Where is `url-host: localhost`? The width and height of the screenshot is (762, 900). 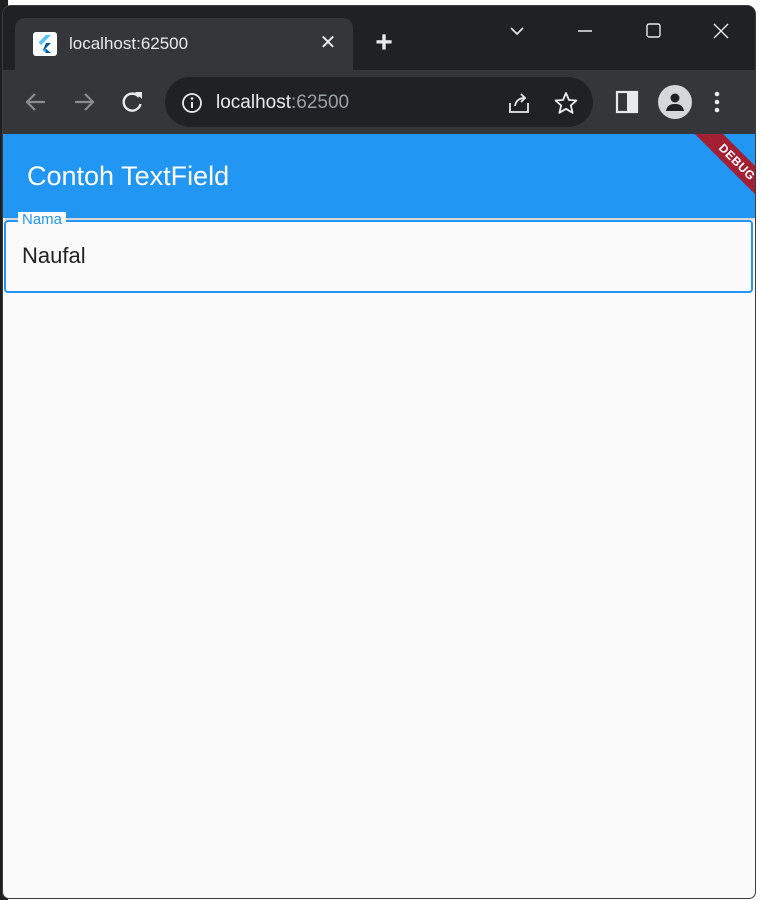 url-host: localhost is located at coordinates (253, 102).